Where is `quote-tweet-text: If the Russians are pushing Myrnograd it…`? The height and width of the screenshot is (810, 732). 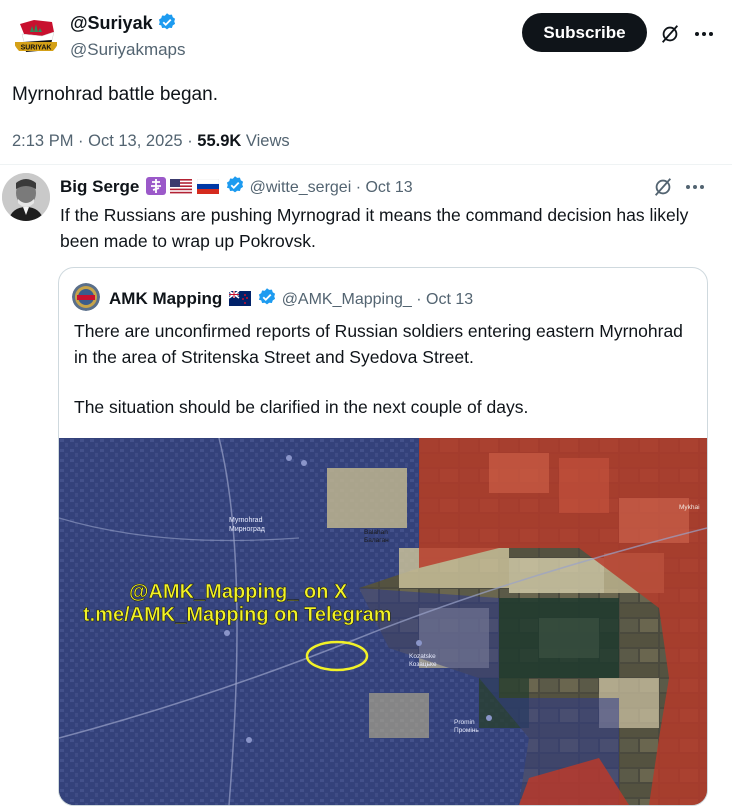
quote-tweet-text: If the Russians are pushing Myrnograd it… is located at coordinates (374, 228).